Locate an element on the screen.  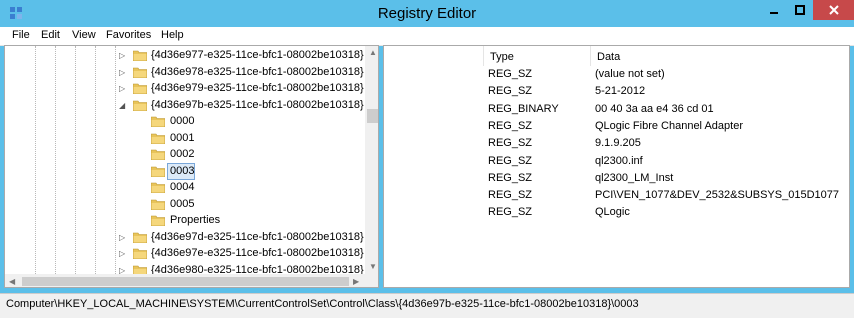
tree-node: 0001 is located at coordinates (185, 138).